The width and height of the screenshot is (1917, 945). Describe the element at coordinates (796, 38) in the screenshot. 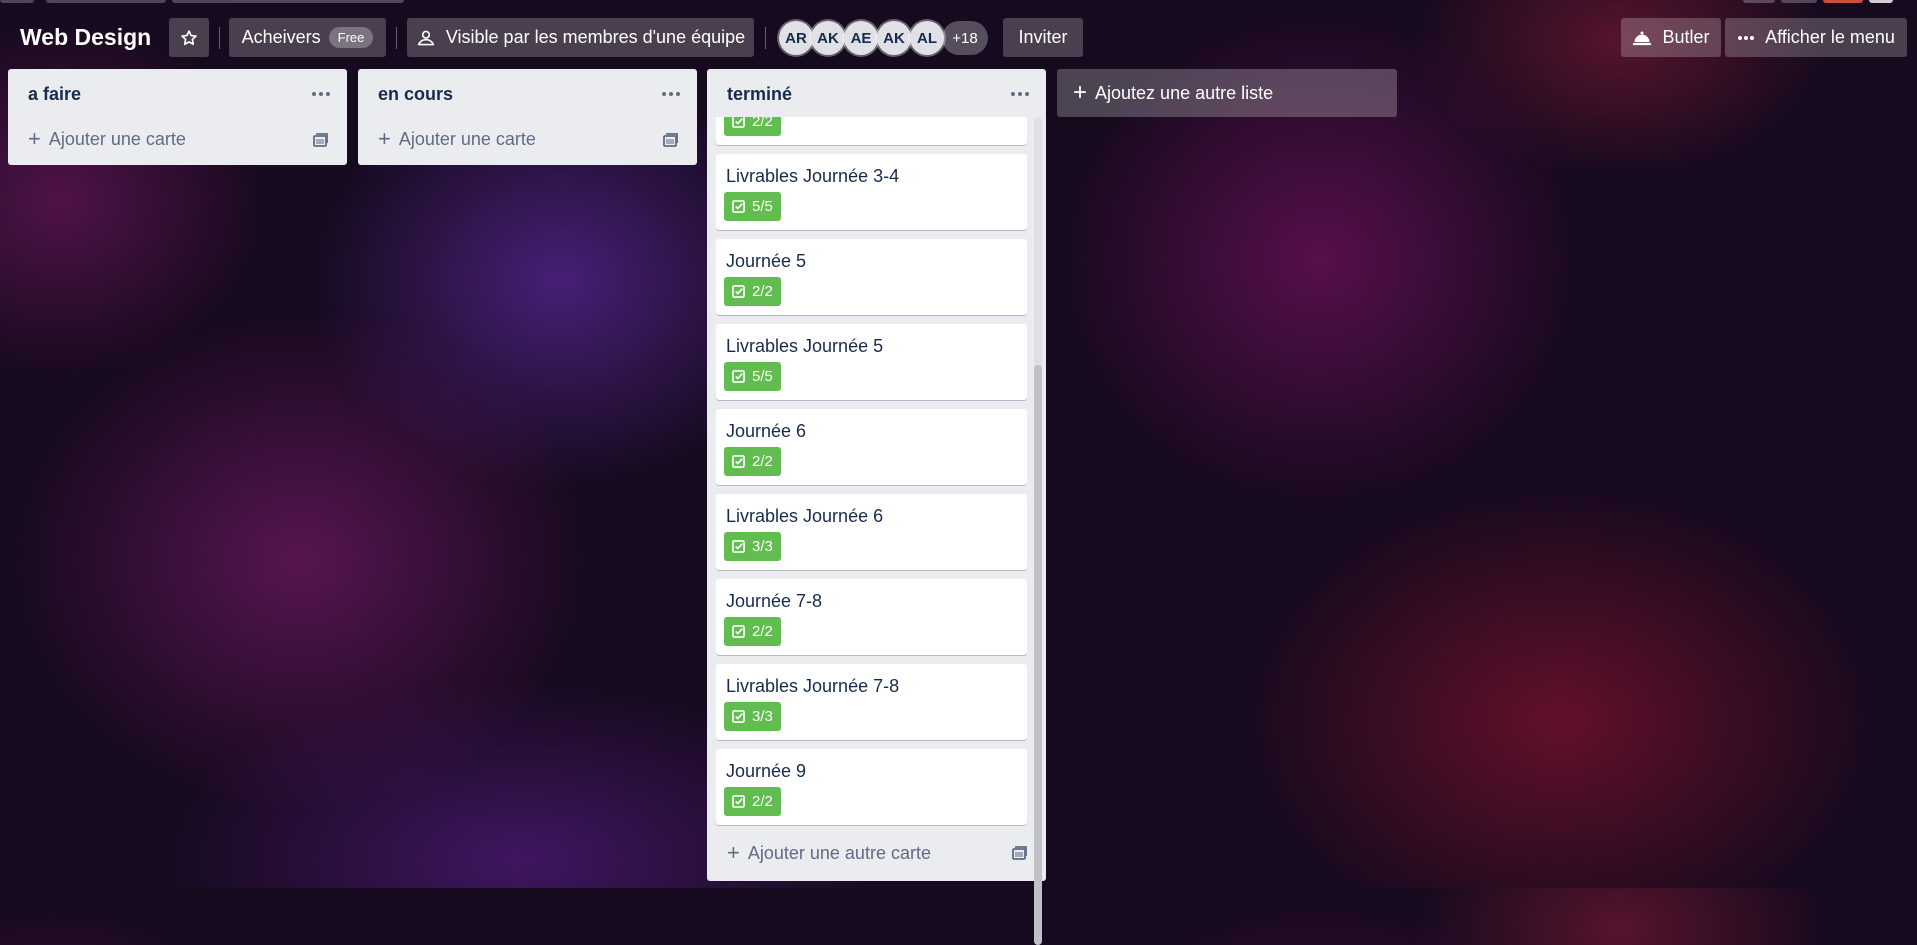

I see `member-avatar: AR` at that location.